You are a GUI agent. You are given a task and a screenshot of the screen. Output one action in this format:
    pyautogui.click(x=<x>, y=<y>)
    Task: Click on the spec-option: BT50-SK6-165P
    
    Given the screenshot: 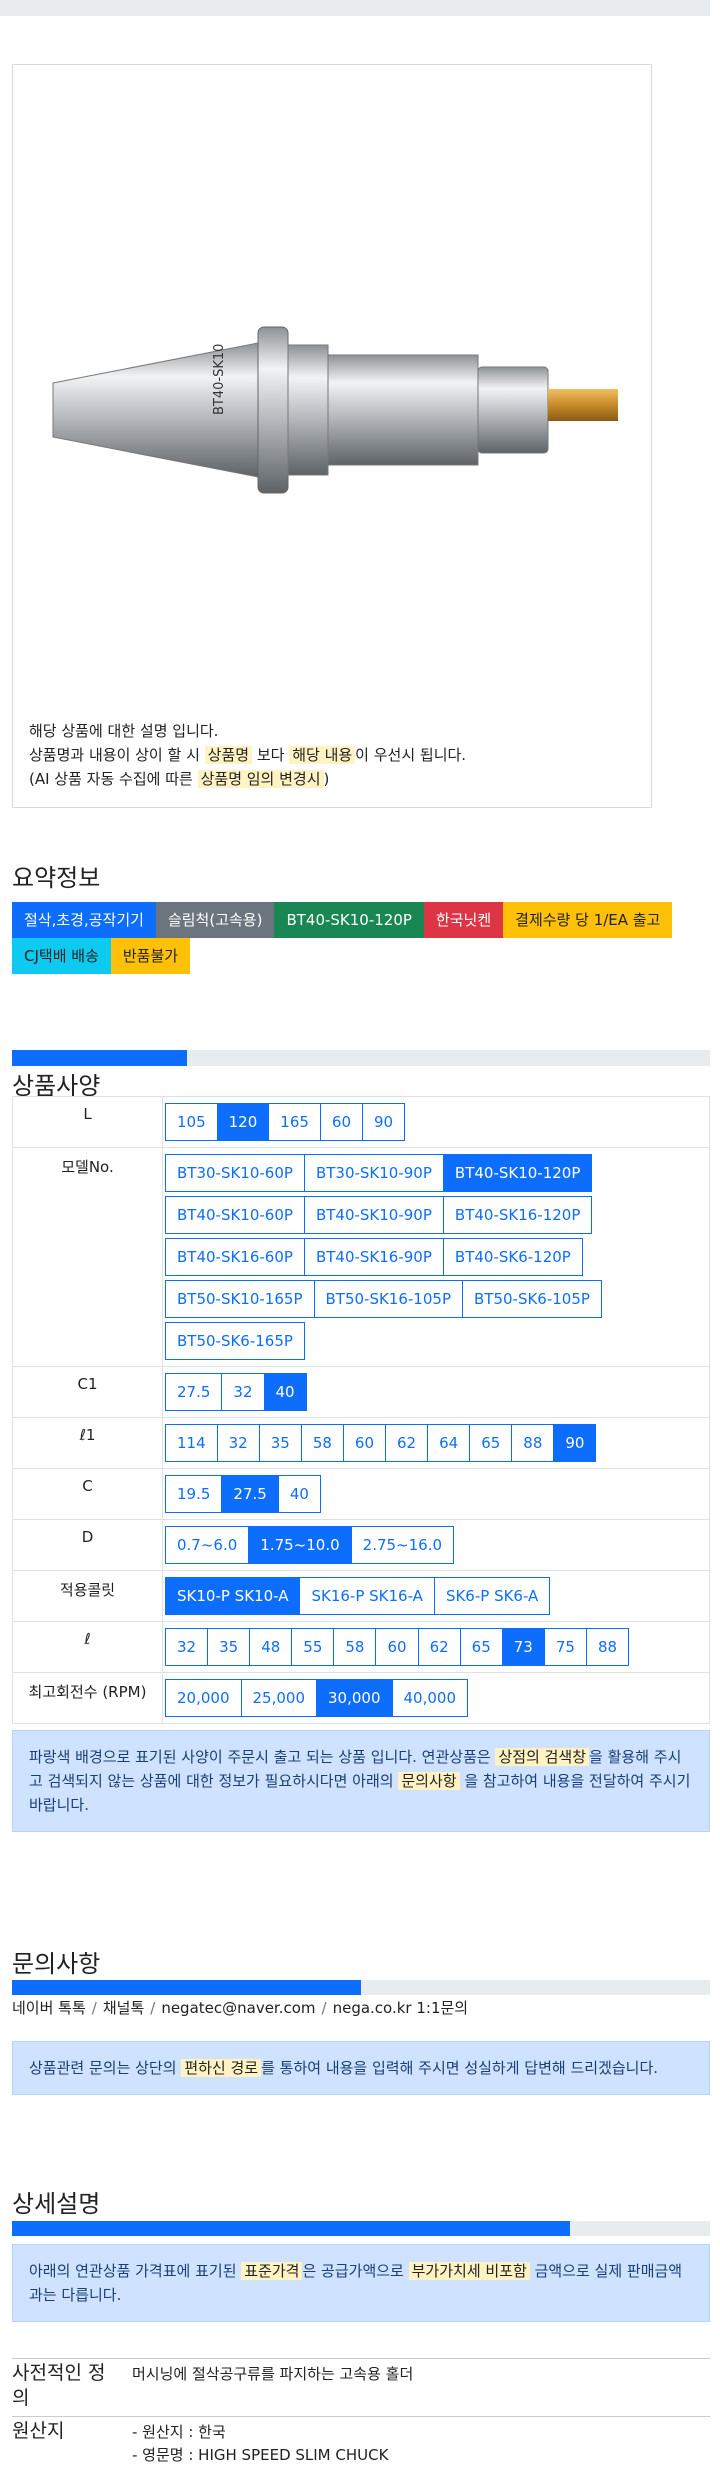 What is the action you would take?
    pyautogui.click(x=235, y=1341)
    